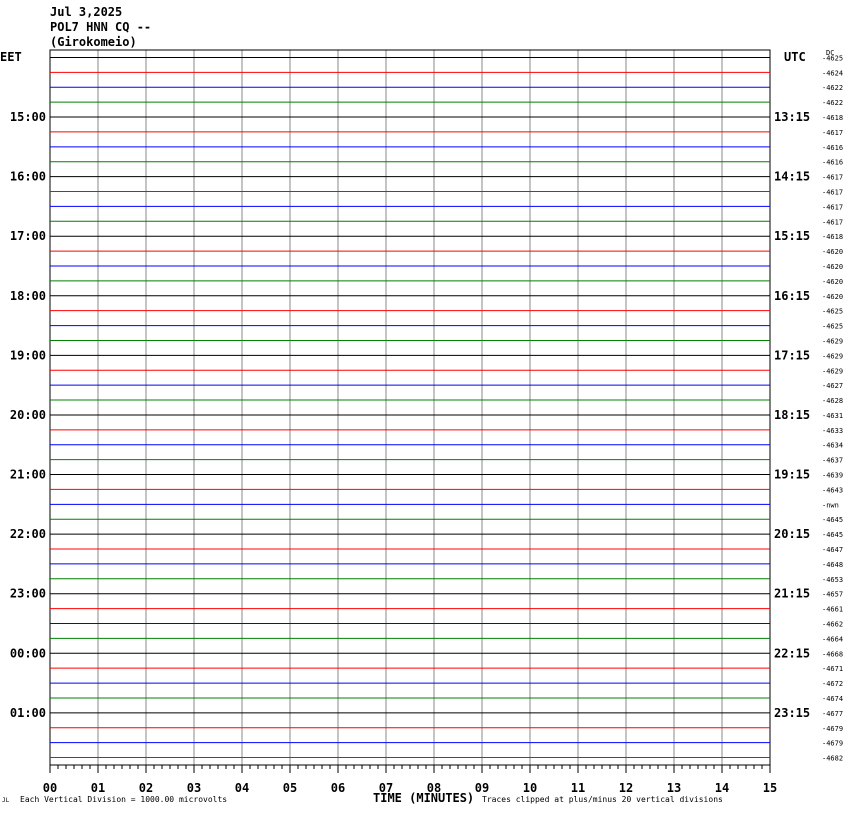 The image size is (850, 814). Describe the element at coordinates (28, 236) in the screenshot. I see `left-time-label: 17:00` at that location.